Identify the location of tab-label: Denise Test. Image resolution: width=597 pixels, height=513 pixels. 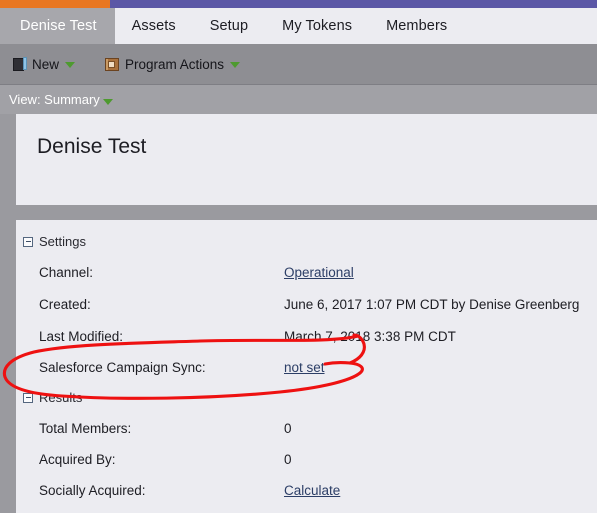
(58, 26).